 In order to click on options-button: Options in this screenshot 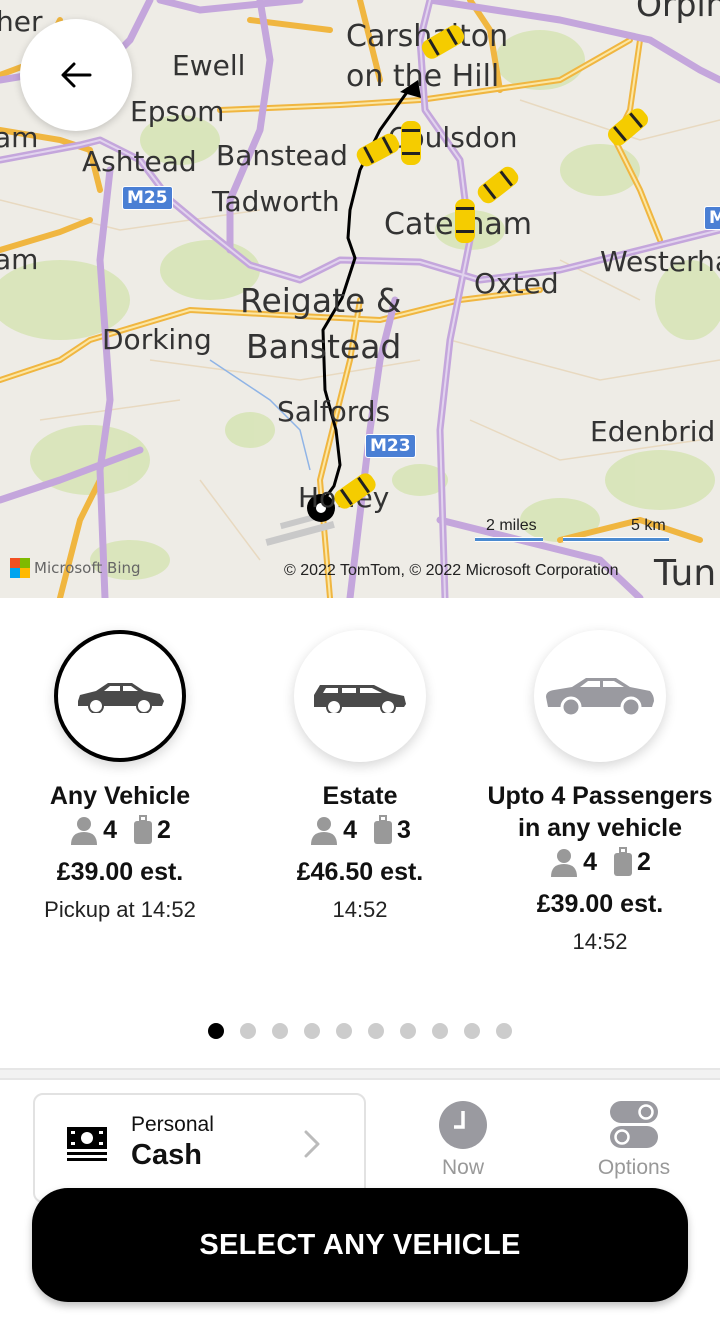, I will do `click(634, 1140)`.